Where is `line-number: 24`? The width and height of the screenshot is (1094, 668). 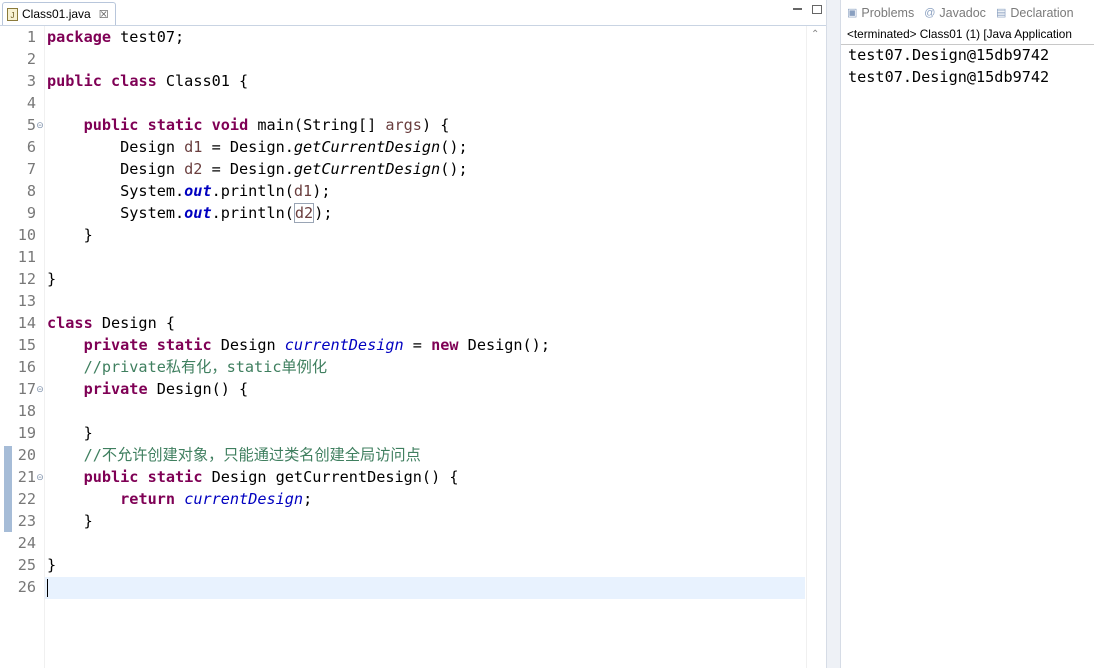 line-number: 24 is located at coordinates (26, 543).